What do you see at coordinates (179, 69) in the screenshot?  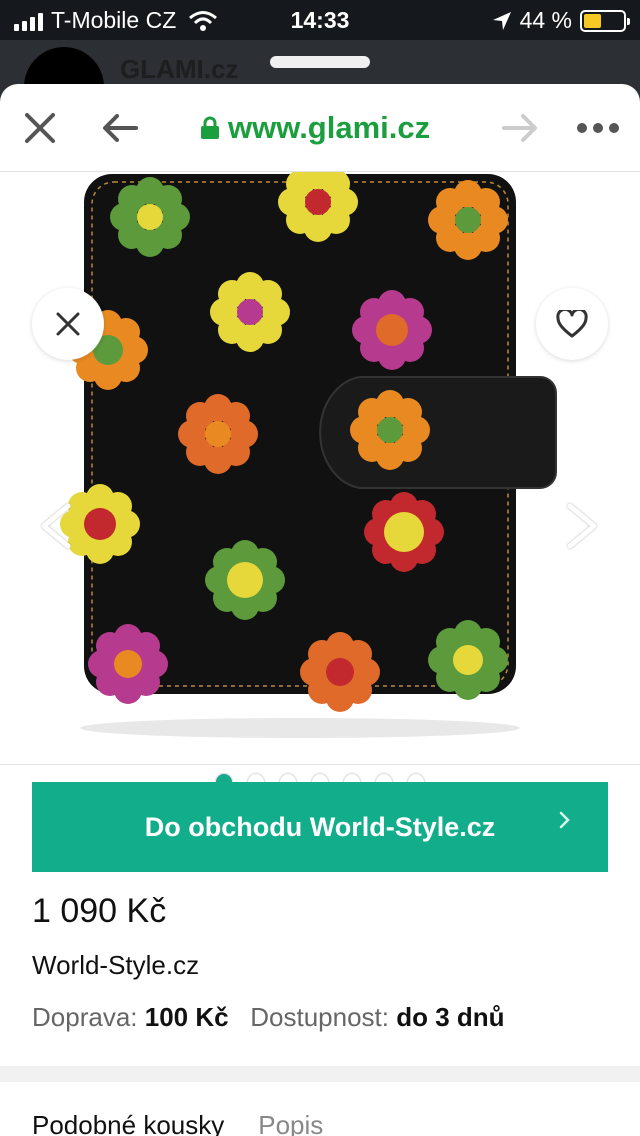 I see `background-app-name: GLAMI.cz` at bounding box center [179, 69].